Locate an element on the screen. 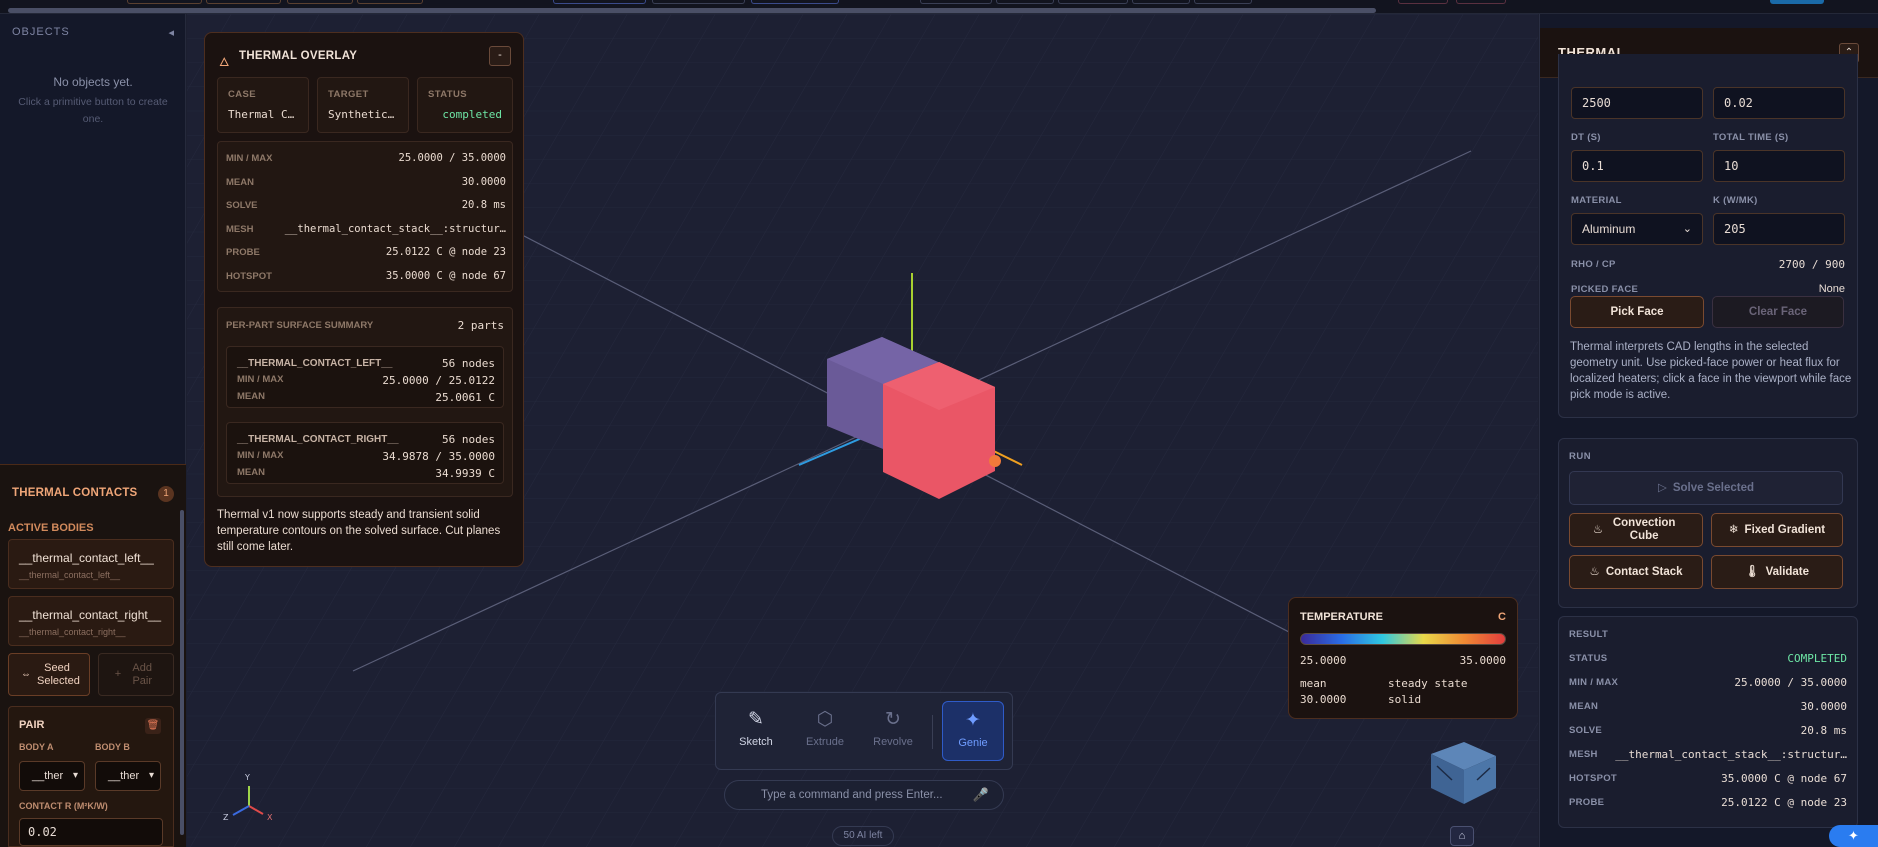 The height and width of the screenshot is (847, 1878). material-select: Aluminum ⌄ is located at coordinates (1637, 229).